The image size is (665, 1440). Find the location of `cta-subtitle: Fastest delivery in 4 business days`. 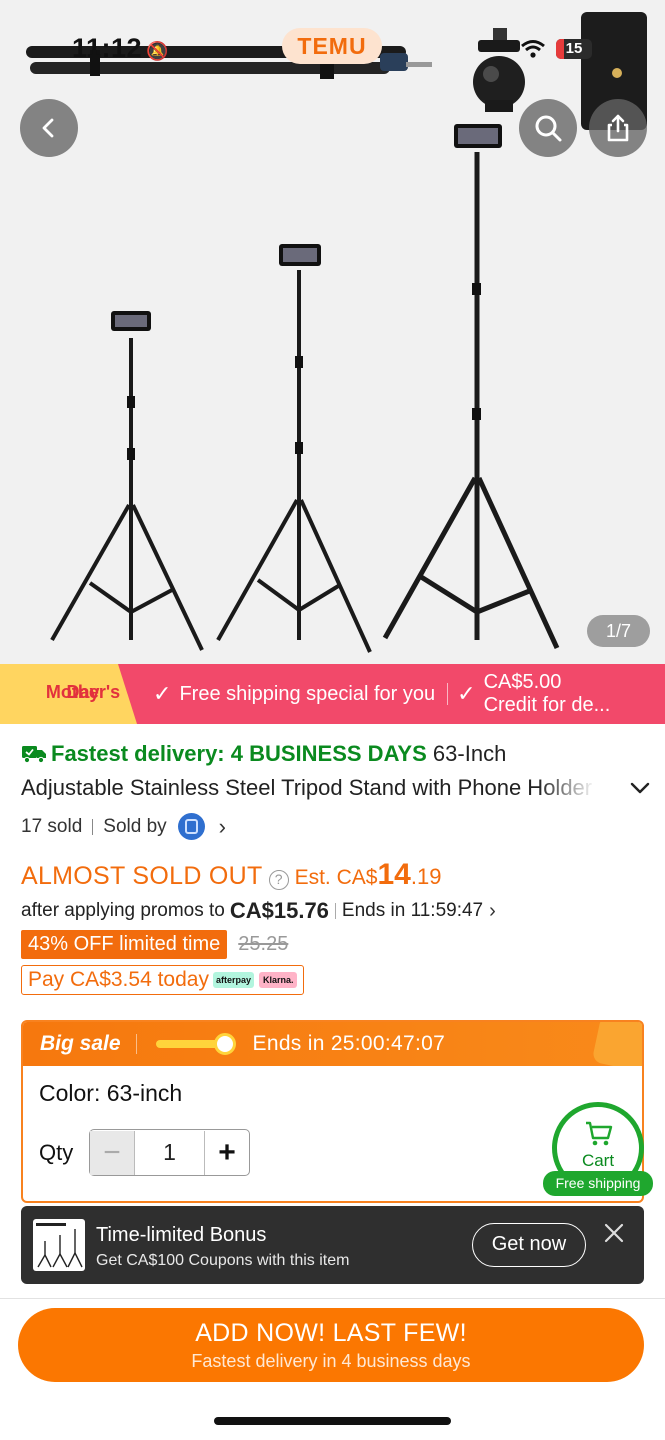

cta-subtitle: Fastest delivery in 4 business days is located at coordinates (331, 1361).